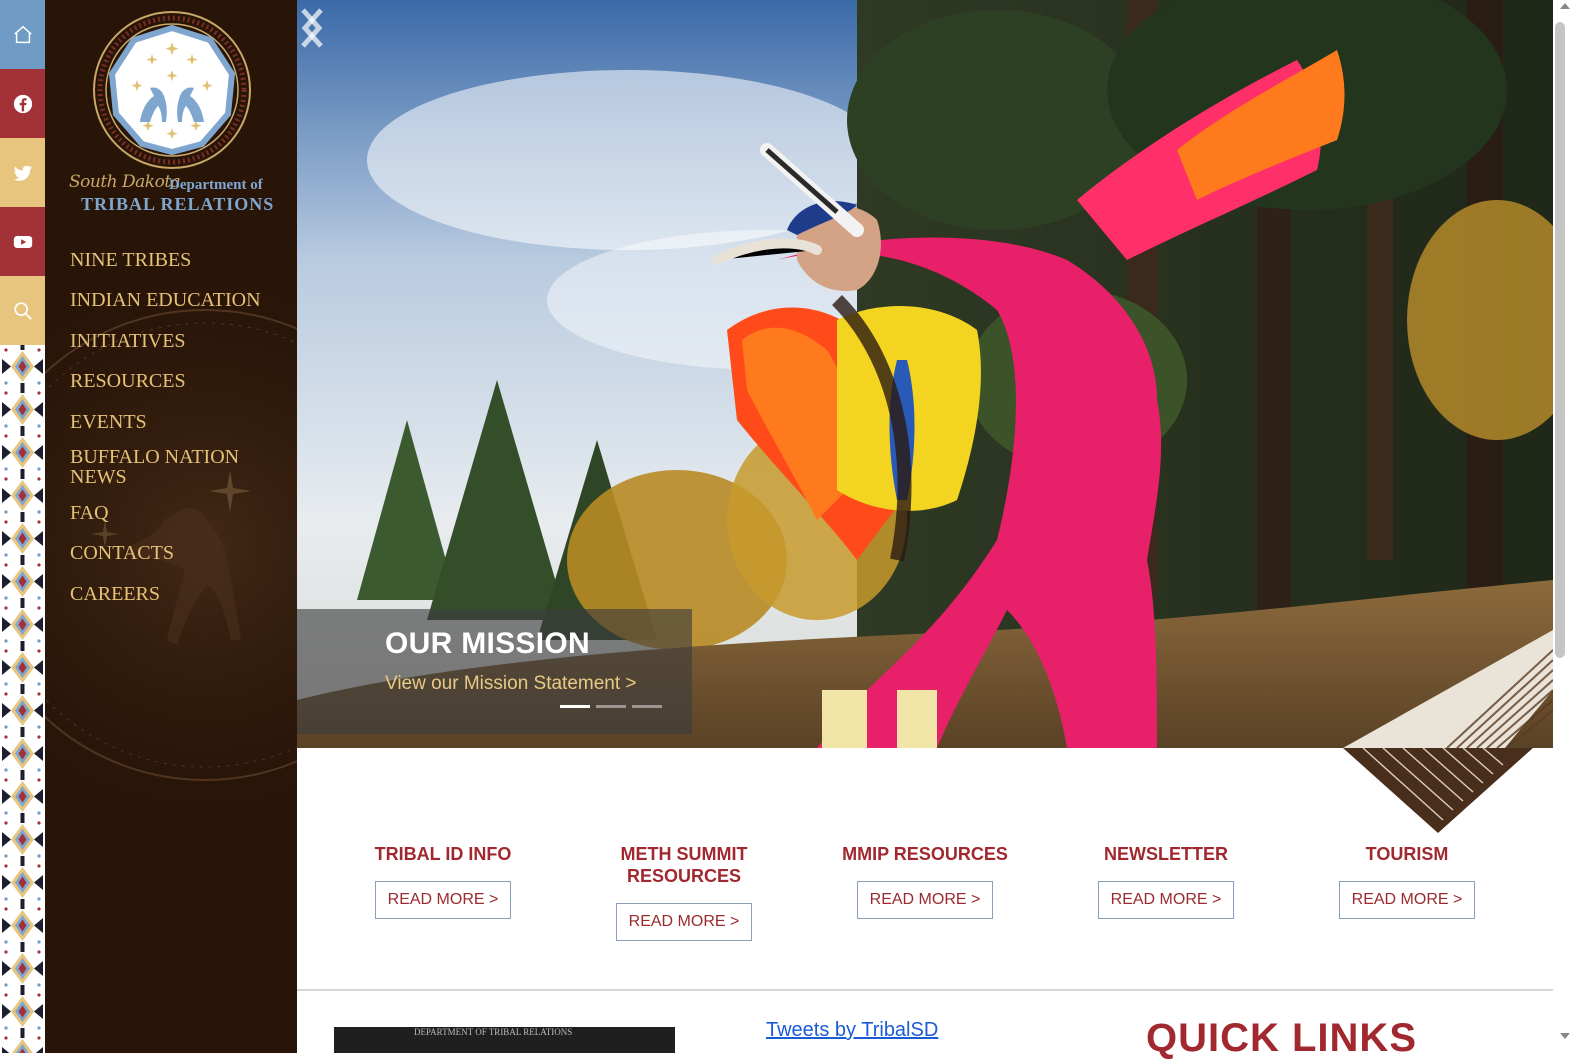  Describe the element at coordinates (1166, 854) in the screenshot. I see `feature-title: NEWSLETTER` at that location.